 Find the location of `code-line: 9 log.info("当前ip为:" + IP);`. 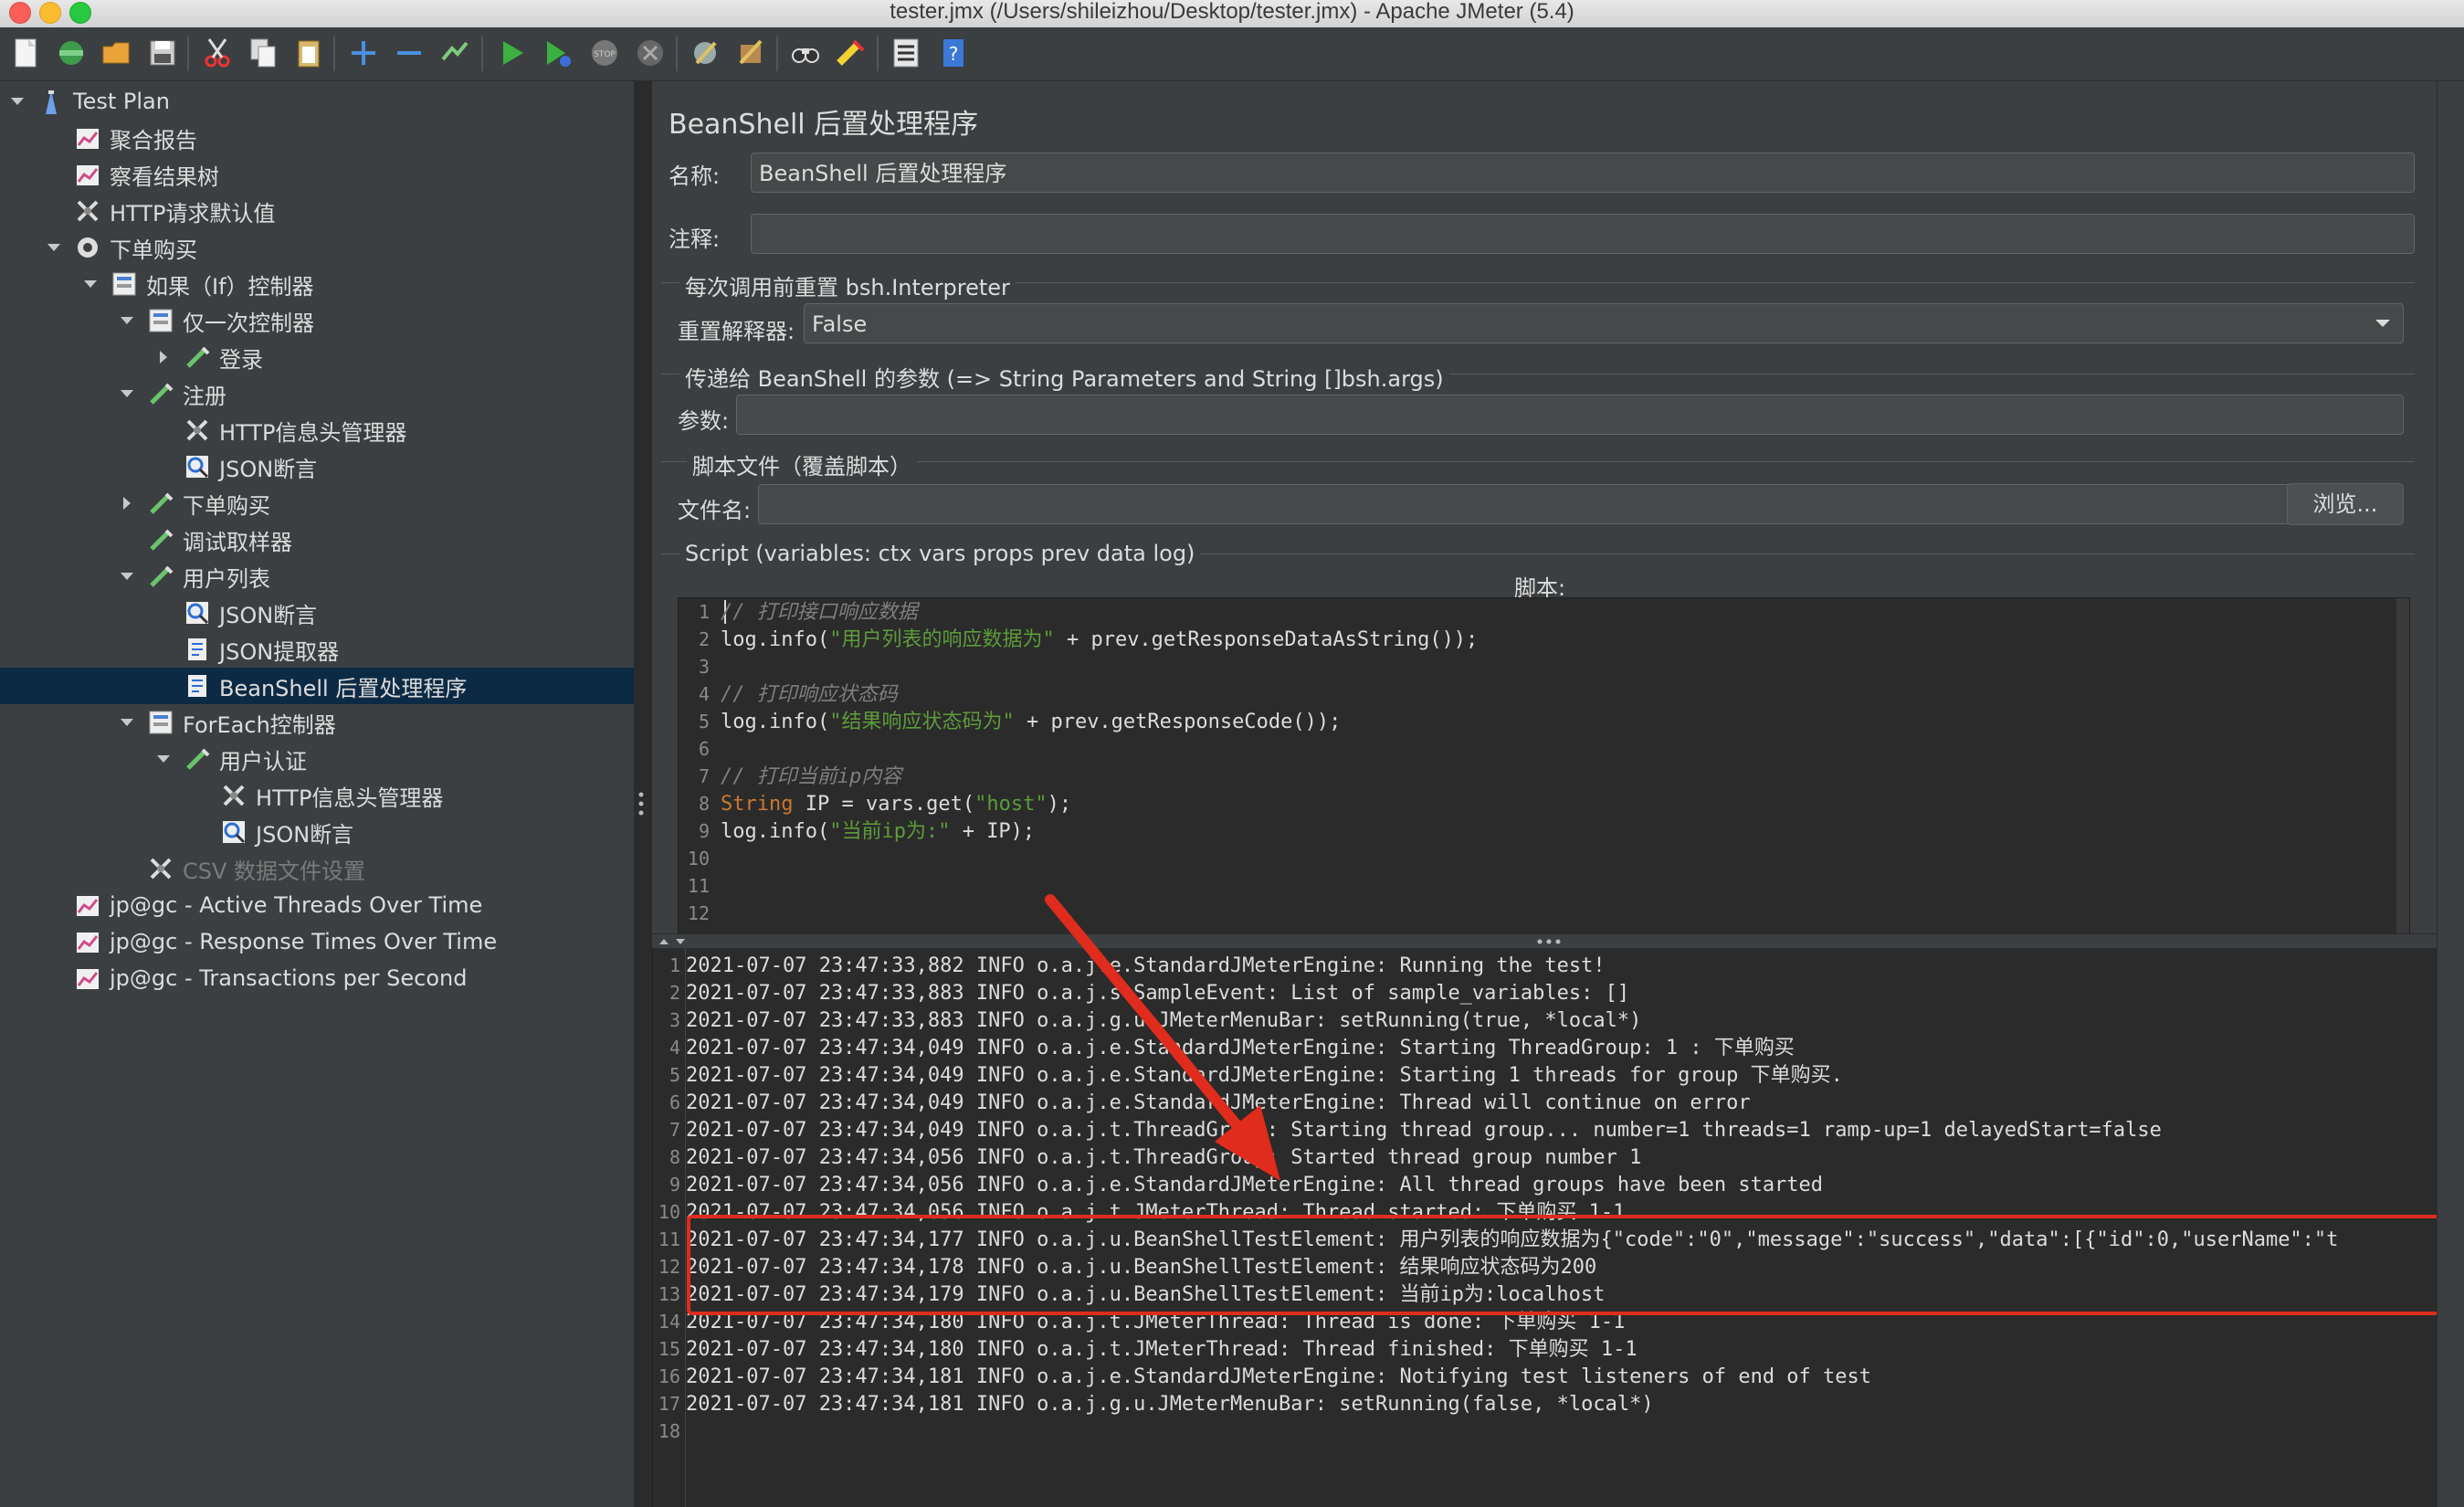

code-line: 9 log.info("当前ip为:" + IP); is located at coordinates (857, 831).